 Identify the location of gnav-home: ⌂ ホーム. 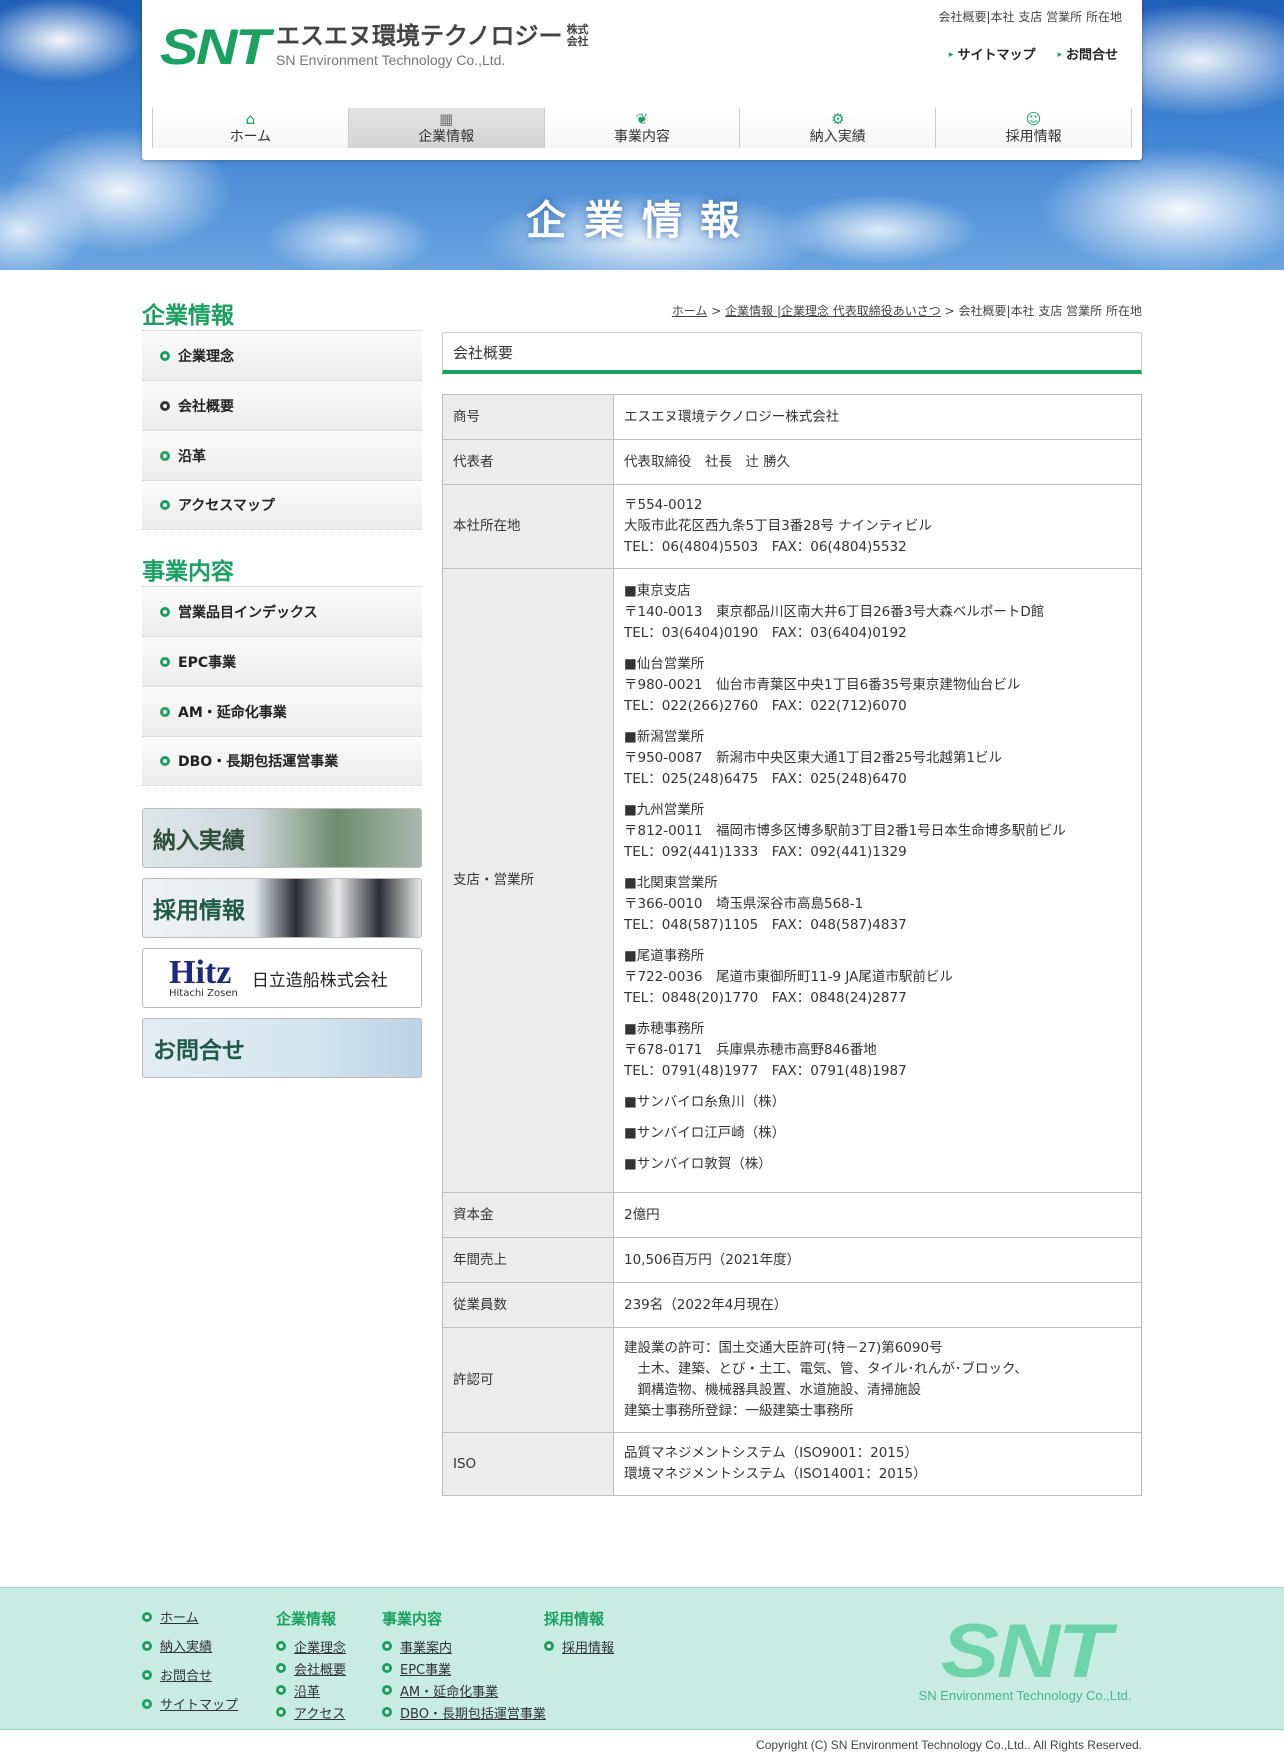
(250, 128).